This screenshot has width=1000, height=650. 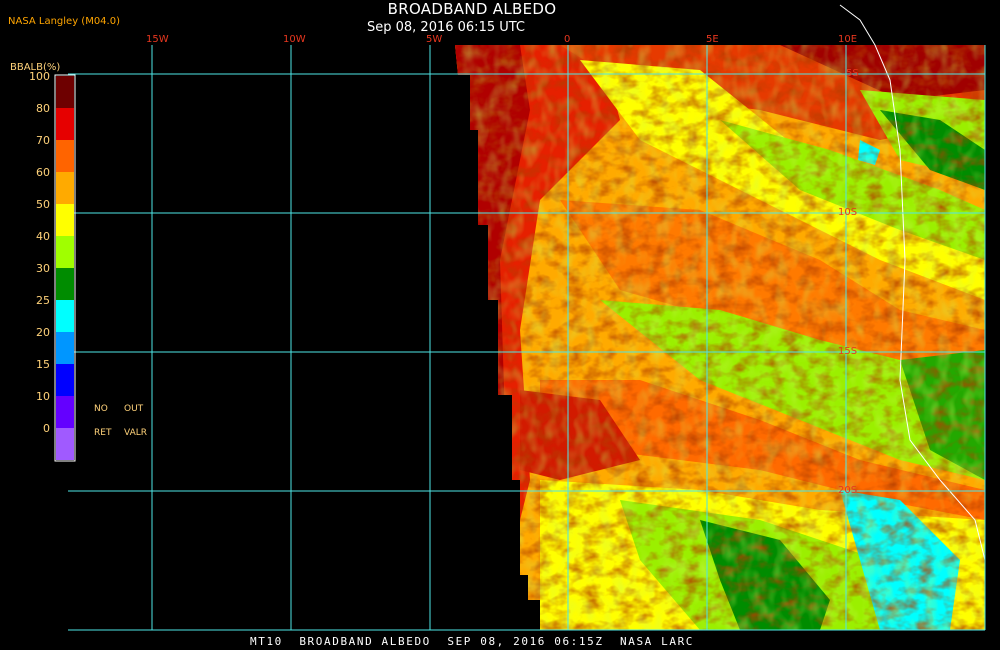 I want to click on agency-label: NASA Langley (M04.0), so click(x=64, y=21).